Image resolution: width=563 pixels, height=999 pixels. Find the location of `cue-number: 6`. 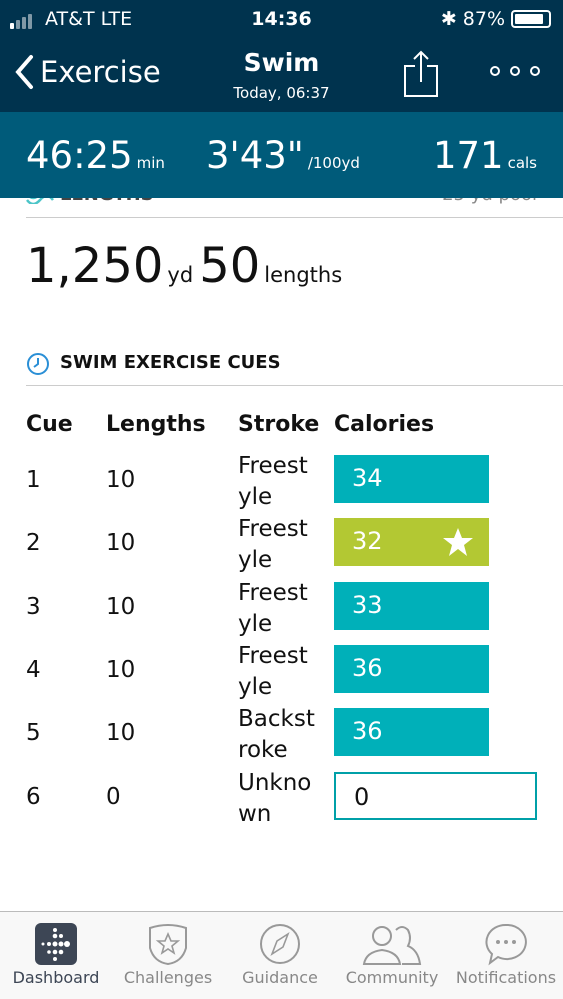

cue-number: 6 is located at coordinates (33, 796).